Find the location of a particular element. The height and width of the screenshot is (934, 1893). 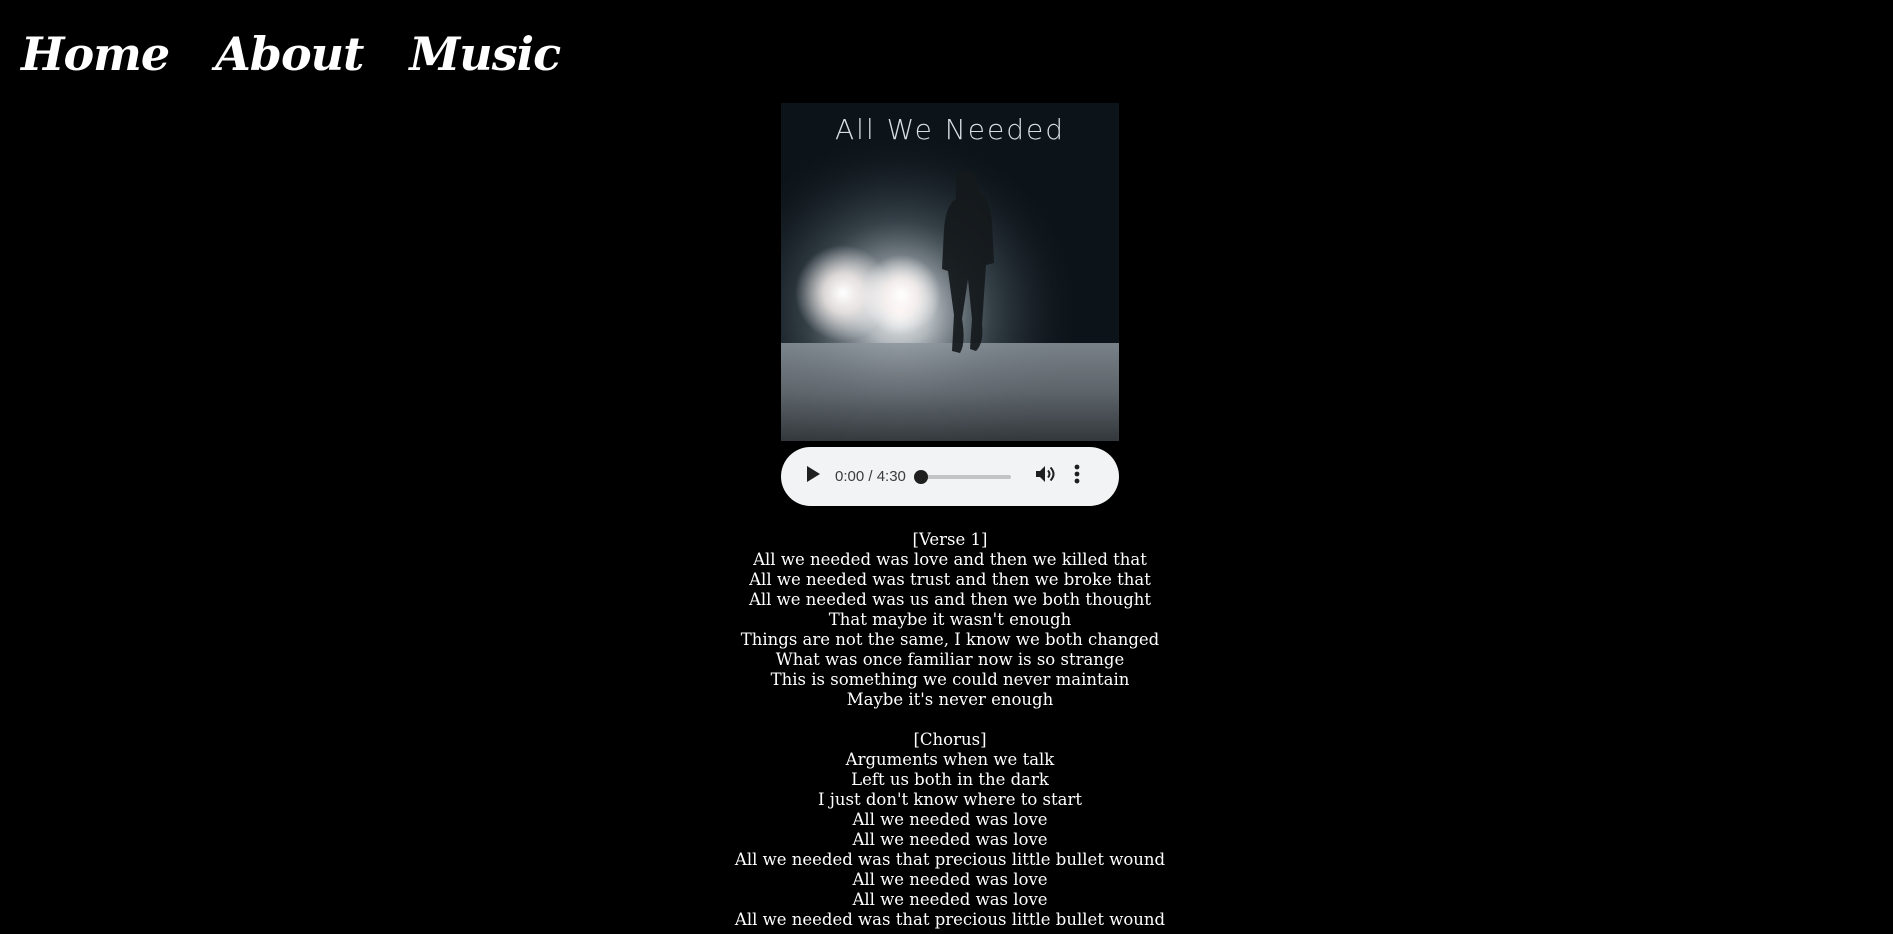

verse-header: [Verse 1] is located at coordinates (950, 539).